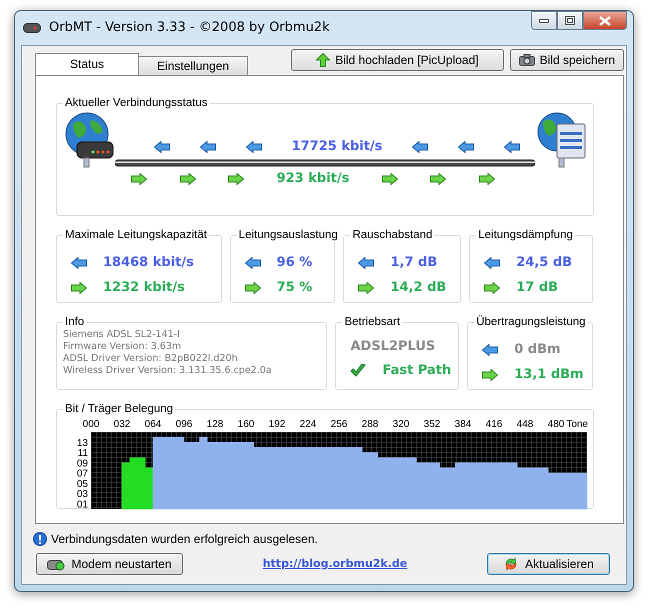 The height and width of the screenshot is (609, 653). Describe the element at coordinates (511, 564) in the screenshot. I see `refresh-icon` at that location.